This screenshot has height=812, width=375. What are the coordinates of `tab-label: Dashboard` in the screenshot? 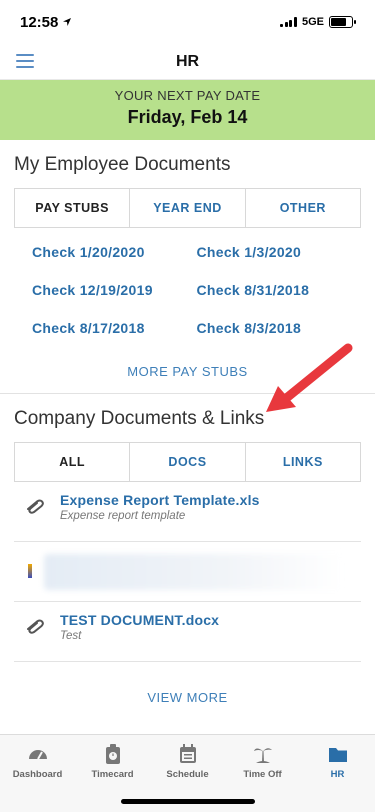 It's located at (37, 774).